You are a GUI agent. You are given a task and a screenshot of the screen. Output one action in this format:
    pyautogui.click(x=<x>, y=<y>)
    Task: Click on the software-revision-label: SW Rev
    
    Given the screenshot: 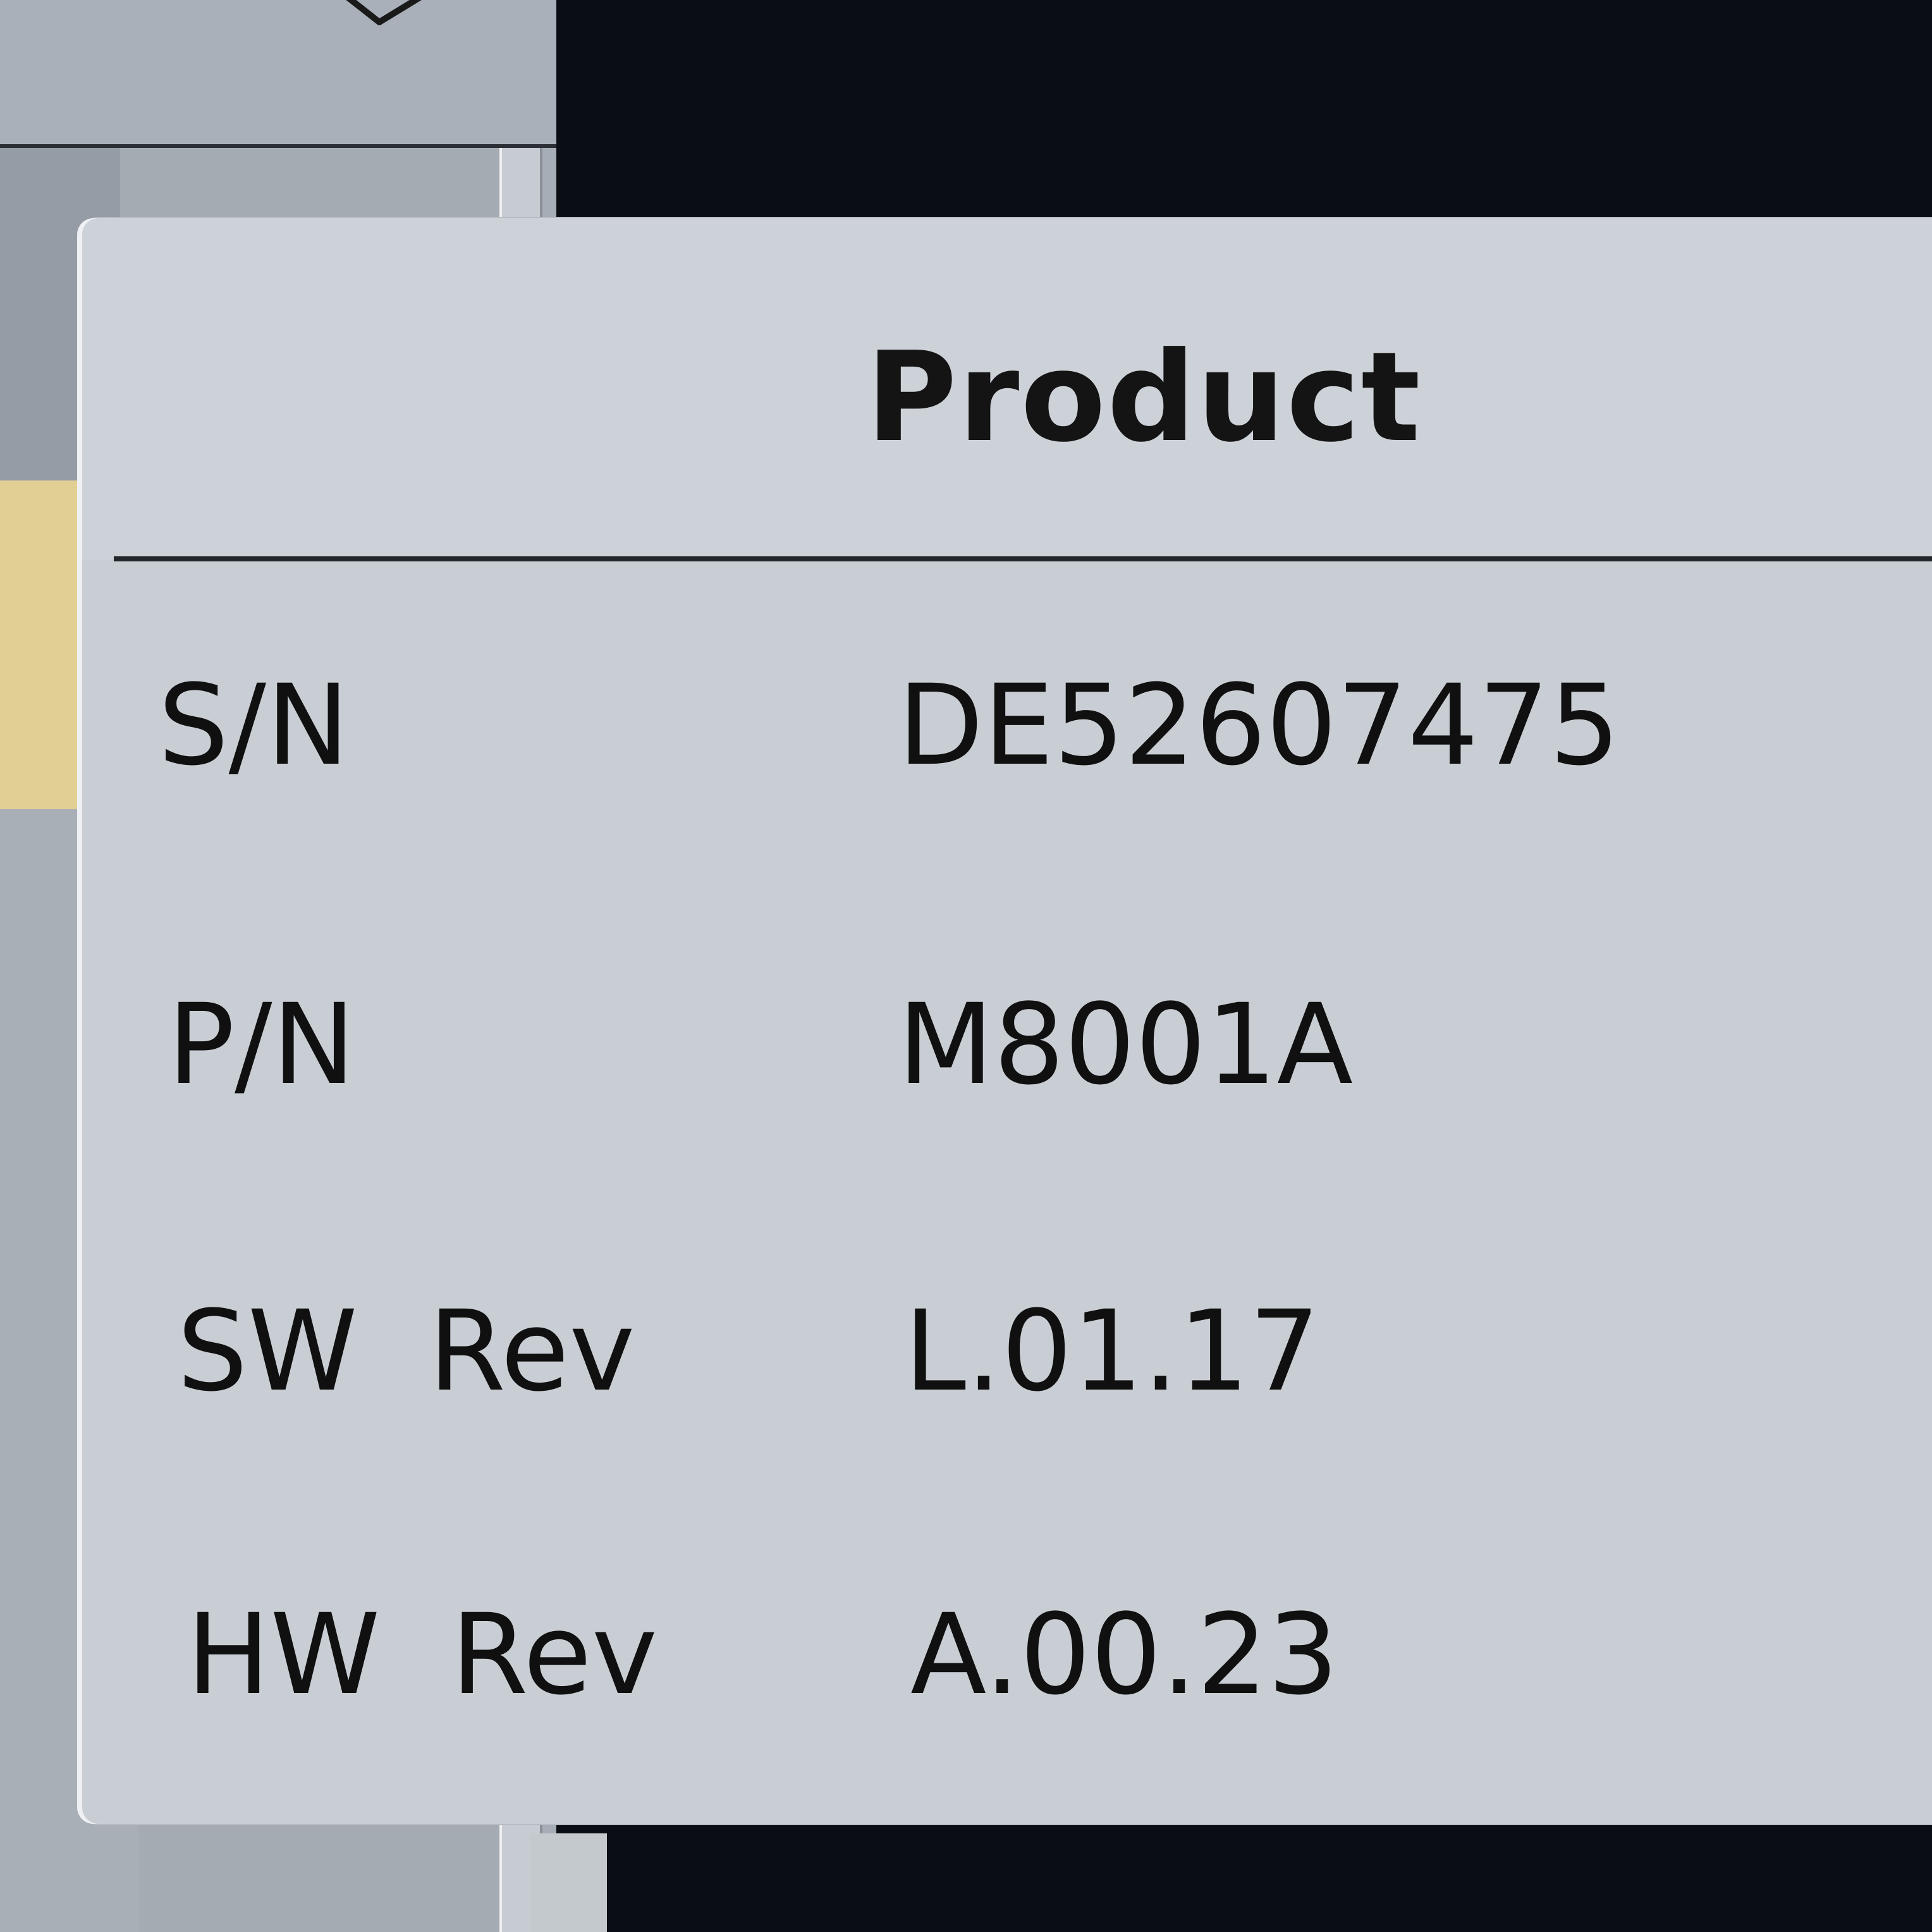 What is the action you would take?
    pyautogui.click(x=406, y=1351)
    